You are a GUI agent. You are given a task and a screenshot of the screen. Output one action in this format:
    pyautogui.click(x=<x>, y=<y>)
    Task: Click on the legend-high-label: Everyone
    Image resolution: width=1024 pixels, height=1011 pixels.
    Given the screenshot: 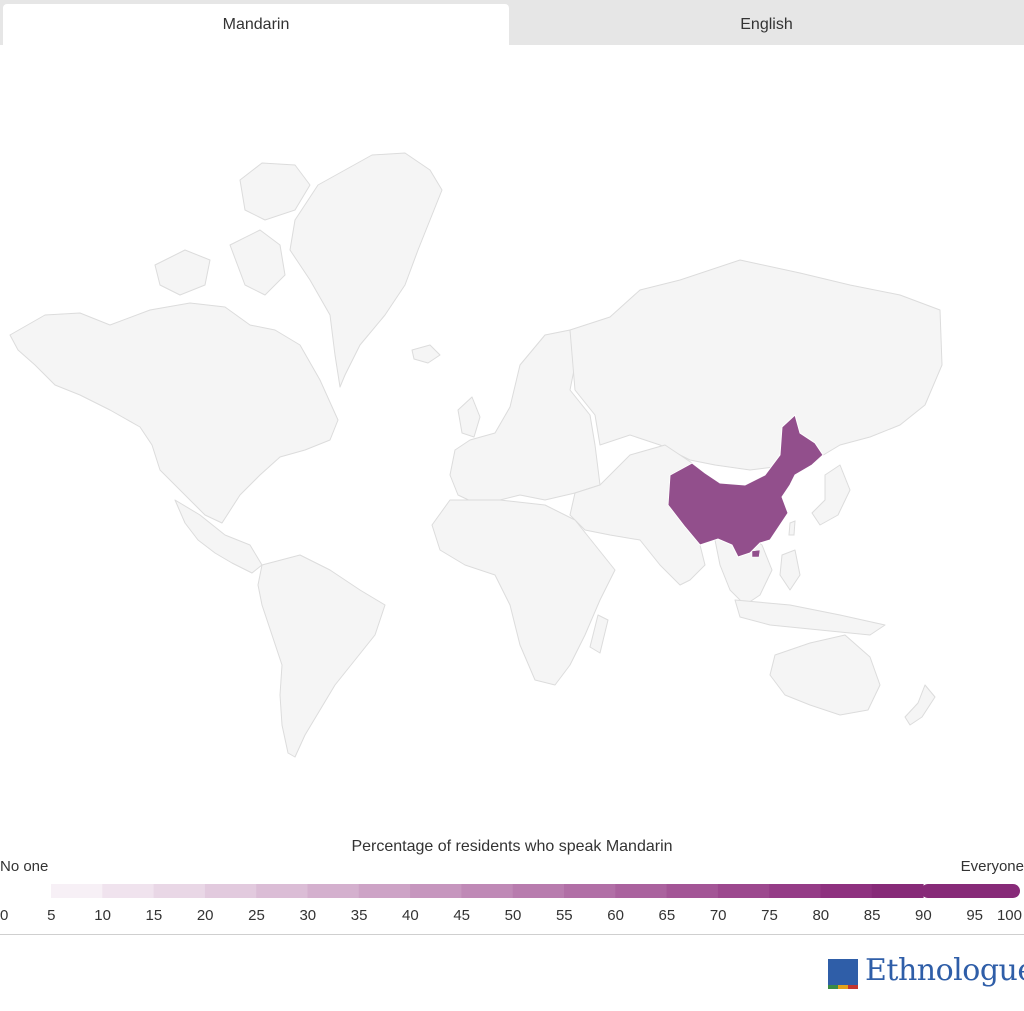 What is the action you would take?
    pyautogui.click(x=992, y=866)
    